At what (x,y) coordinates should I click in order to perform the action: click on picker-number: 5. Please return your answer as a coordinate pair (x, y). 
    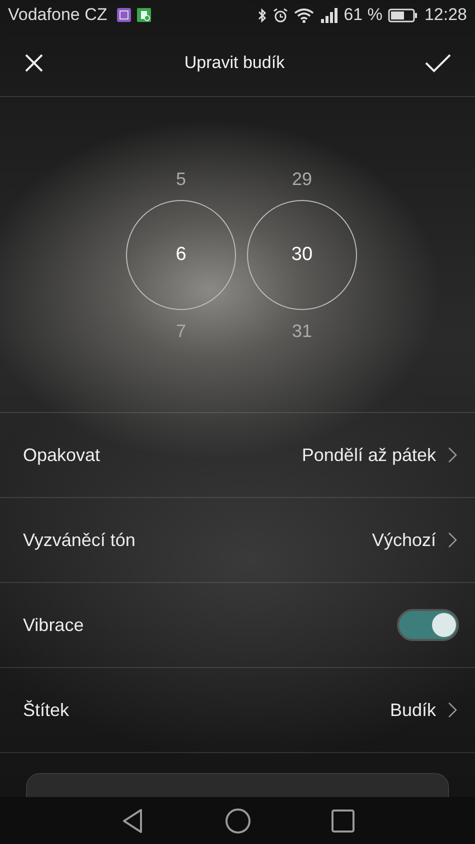
    Looking at the image, I should click on (181, 179).